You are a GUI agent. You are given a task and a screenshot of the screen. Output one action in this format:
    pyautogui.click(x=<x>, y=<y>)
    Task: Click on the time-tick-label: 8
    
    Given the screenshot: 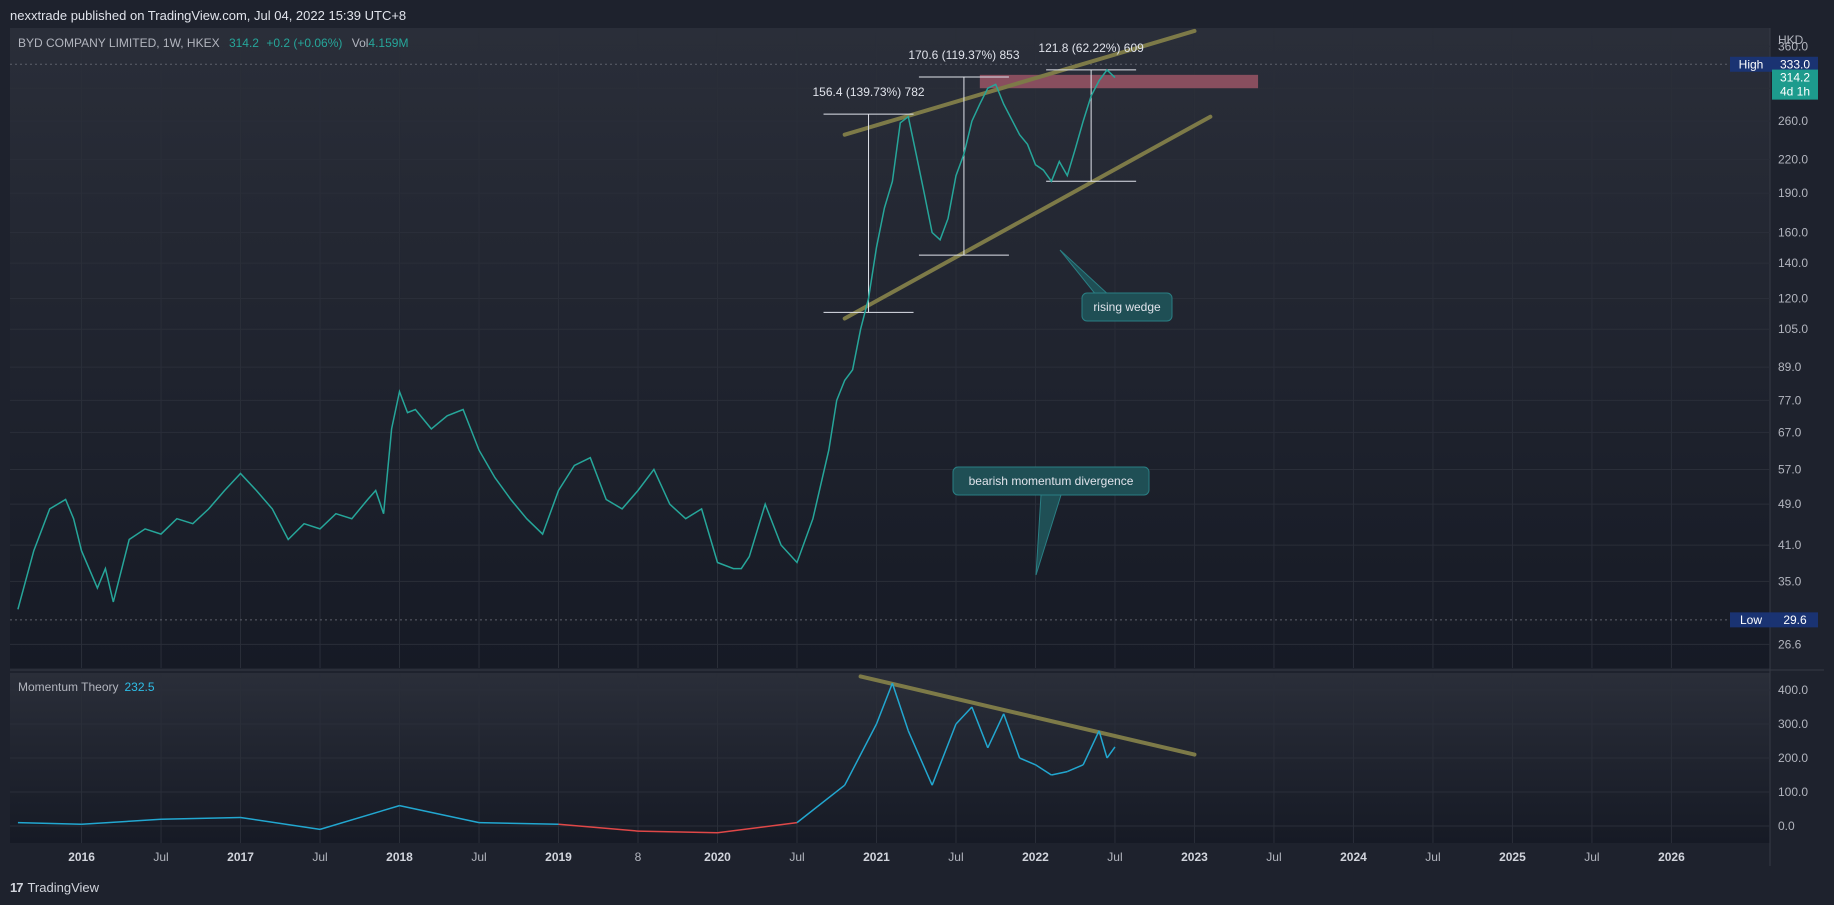 What is the action you would take?
    pyautogui.click(x=638, y=857)
    